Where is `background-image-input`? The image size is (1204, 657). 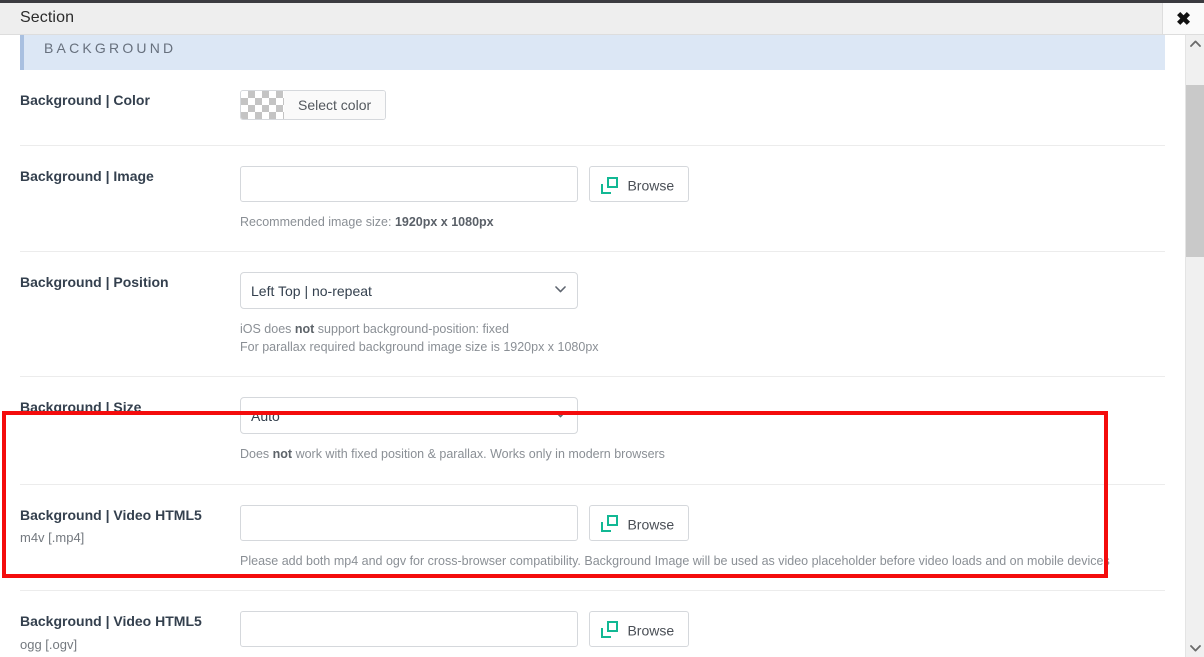 background-image-input is located at coordinates (409, 184).